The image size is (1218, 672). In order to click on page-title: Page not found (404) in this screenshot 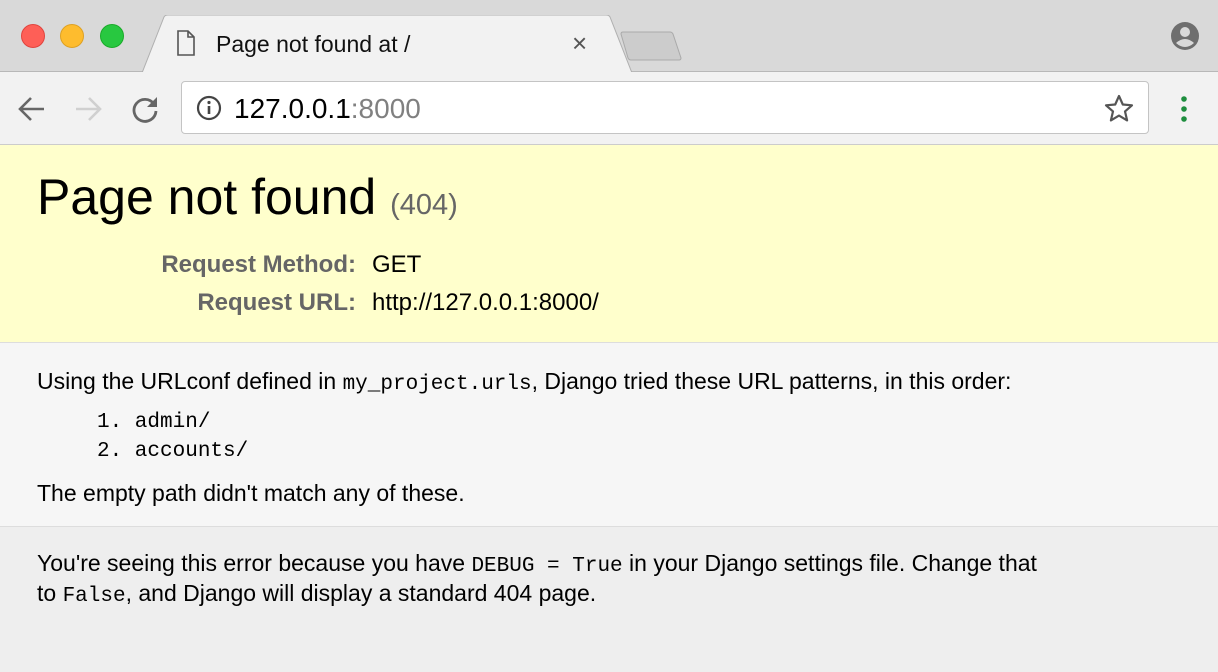, I will do `click(247, 197)`.